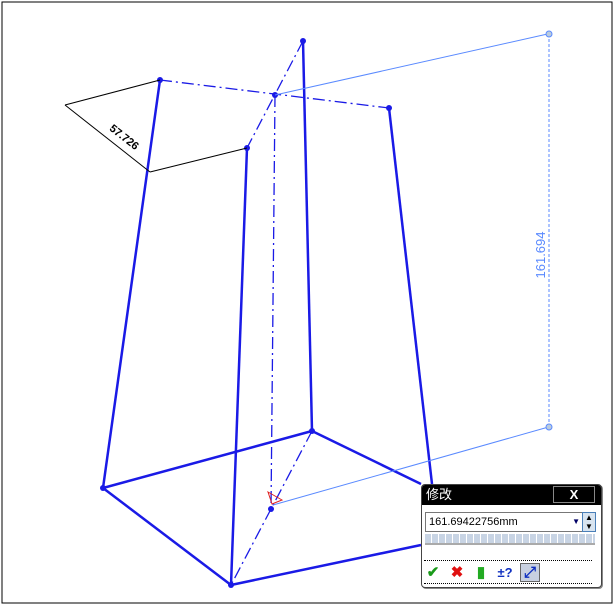 The image size is (615, 606). I want to click on check-icon: ✔, so click(433, 572).